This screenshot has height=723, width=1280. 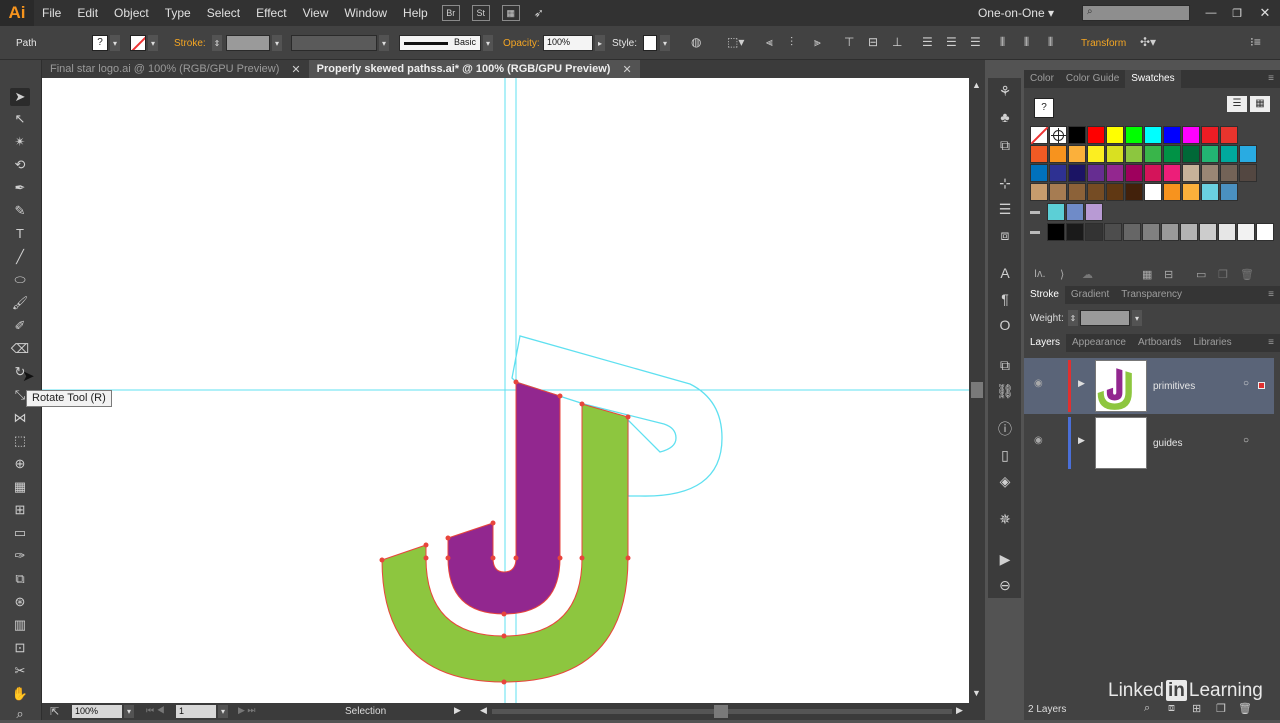 I want to click on close-tab-icon: ✕, so click(x=295, y=69).